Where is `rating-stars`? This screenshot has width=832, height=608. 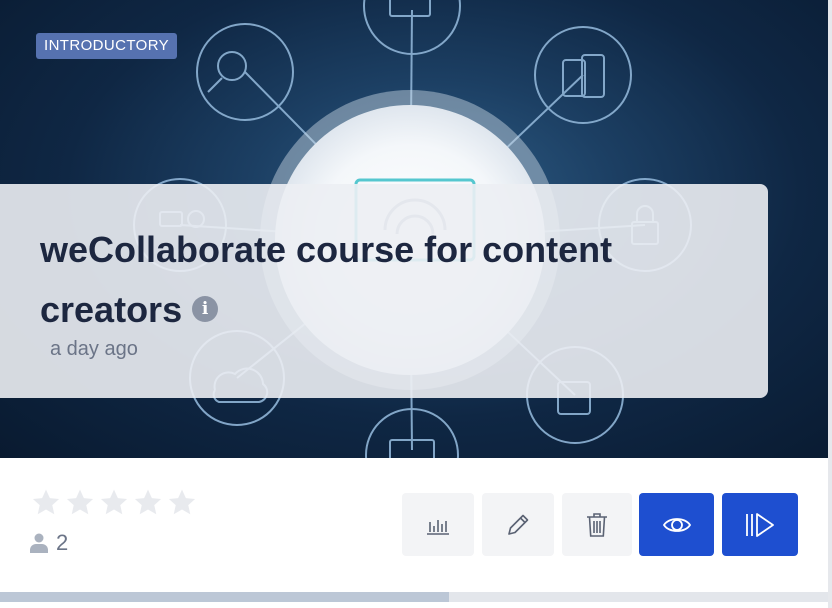
rating-stars is located at coordinates (114, 503).